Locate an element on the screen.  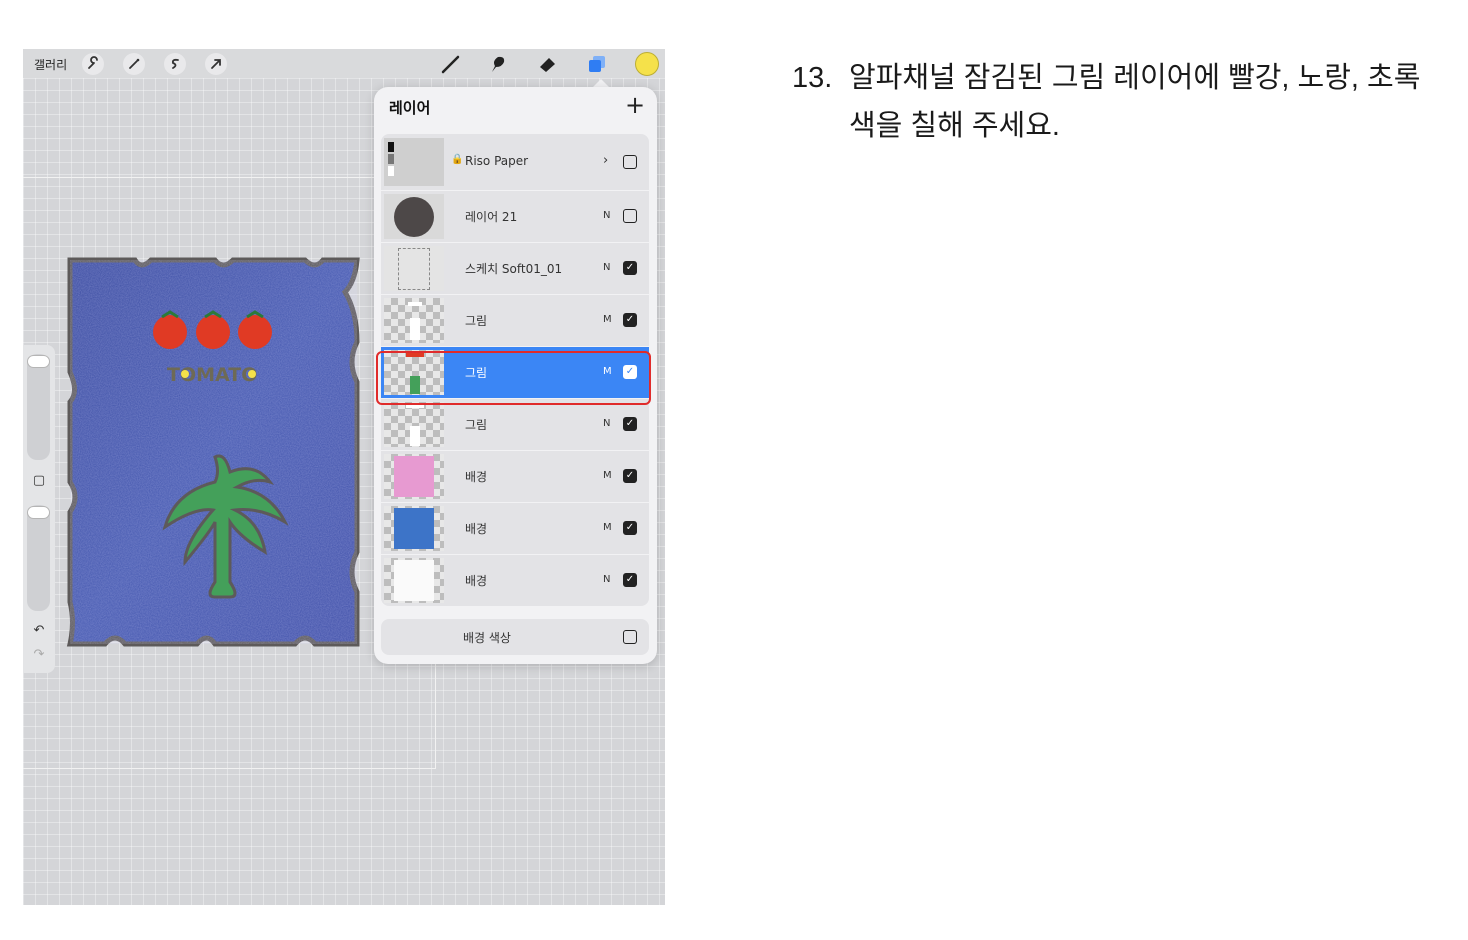
wrench-icon is located at coordinates (93, 64).